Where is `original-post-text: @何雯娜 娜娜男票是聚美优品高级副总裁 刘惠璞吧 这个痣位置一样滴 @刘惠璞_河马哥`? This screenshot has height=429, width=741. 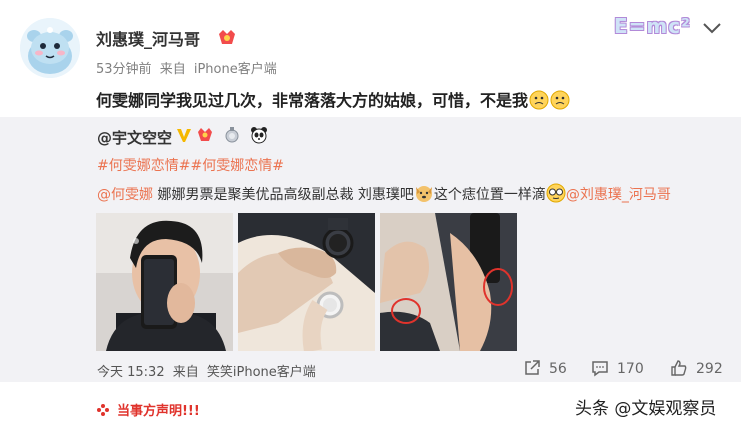 original-post-text: @何雯娜 娜娜男票是聚美优品高级副总裁 刘惠璞吧 这个痣位置一样滴 @刘惠璞_河马哥 is located at coordinates (384, 193).